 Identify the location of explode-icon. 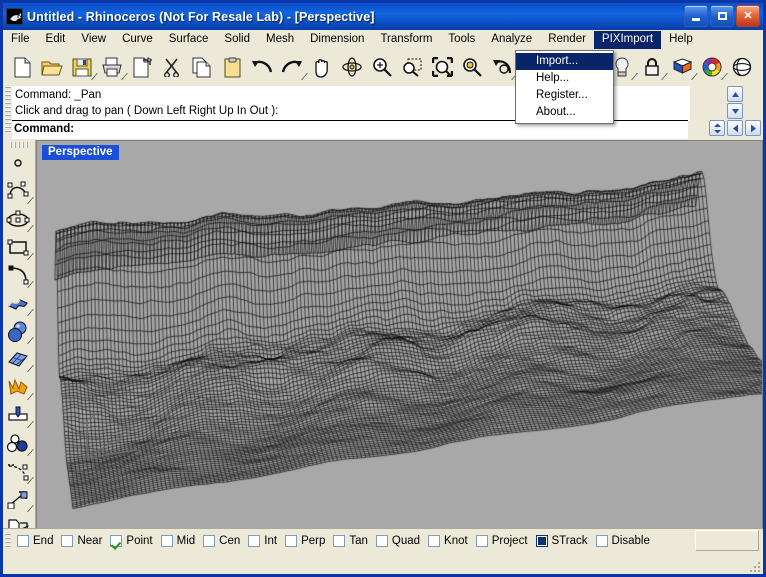
(18, 387).